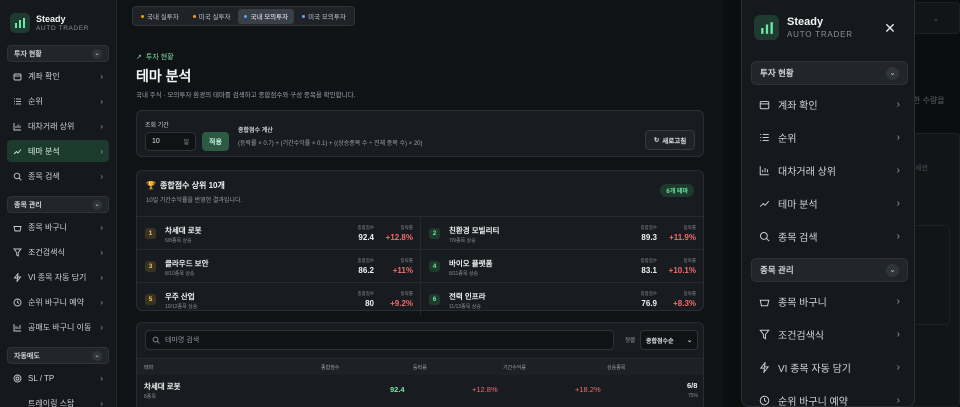 This screenshot has height=407, width=960. Describe the element at coordinates (58, 378) in the screenshot. I see `sidebar-item-sltp: SL / TP ›` at that location.